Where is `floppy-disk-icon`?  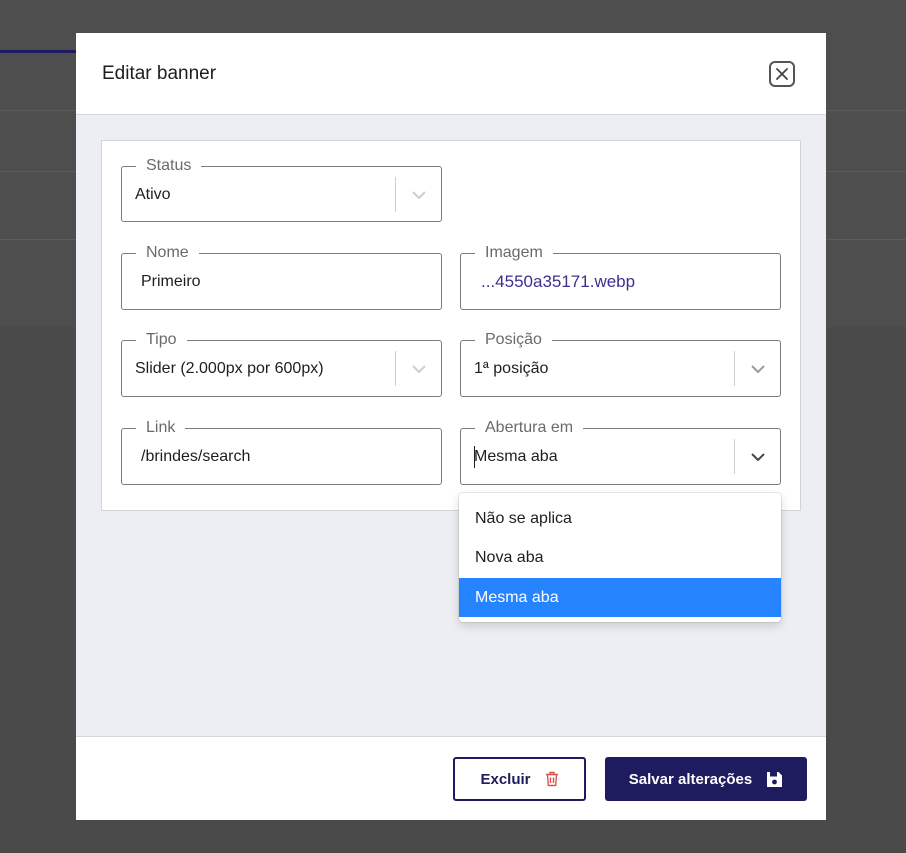
floppy-disk-icon is located at coordinates (774, 779).